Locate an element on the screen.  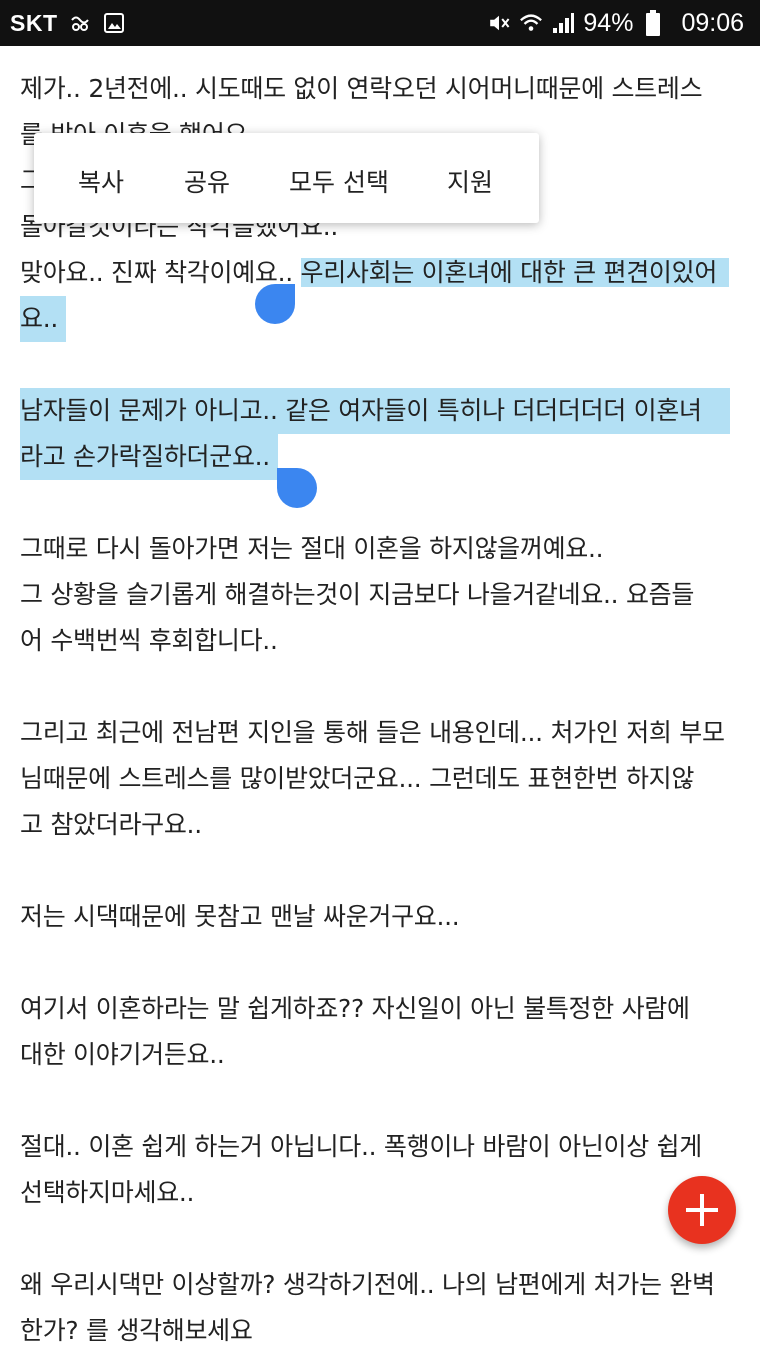
text-line: 왜 우리시댁만 이상할까? 생각하기전에.. 나의 남편에게 처가는 완벽 is located at coordinates (367, 1284).